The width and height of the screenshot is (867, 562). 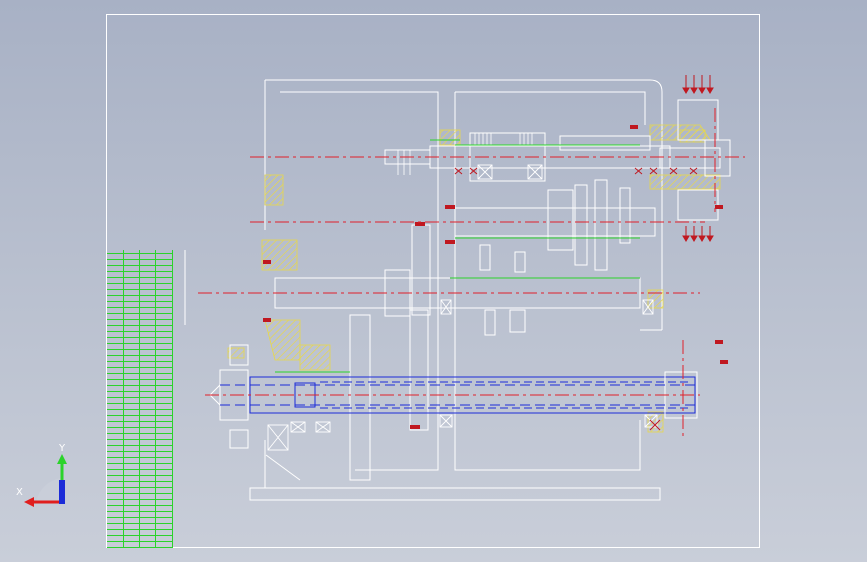 I want to click on axis-triad, so click(x=45, y=480).